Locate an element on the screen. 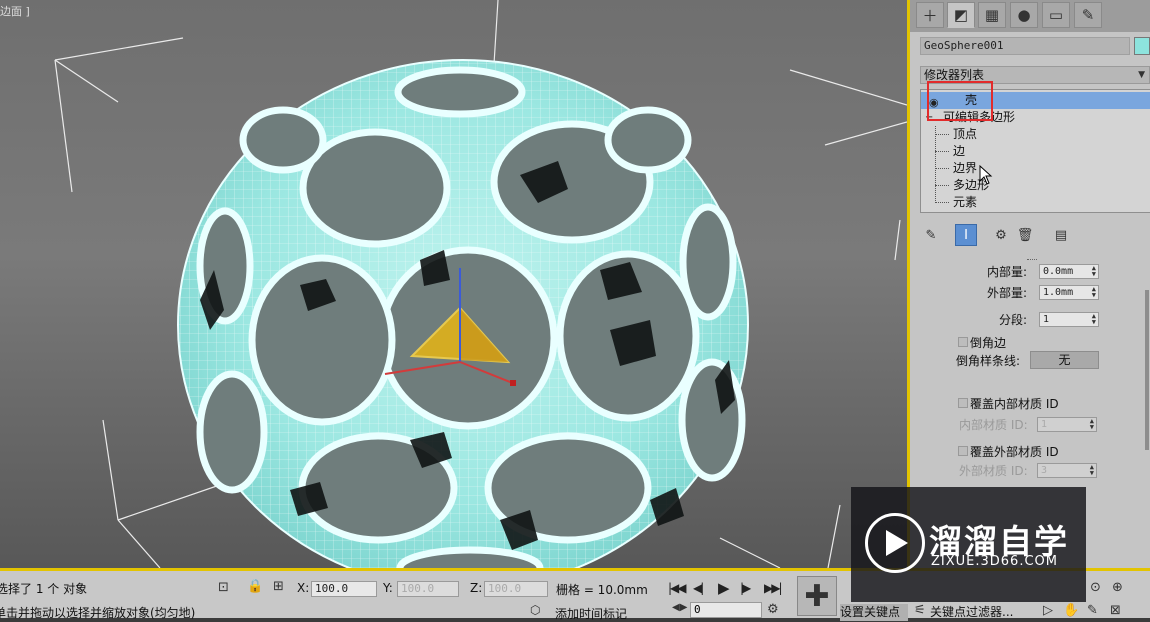  bevel-edges-label: 倒角边 is located at coordinates (988, 343).